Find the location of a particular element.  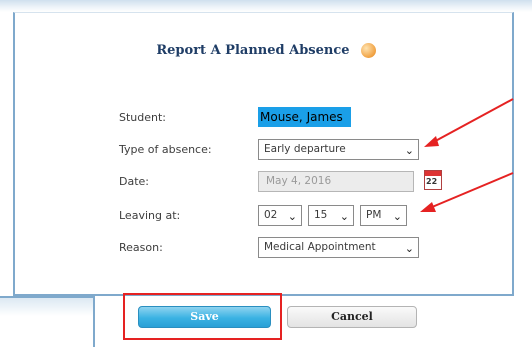

arrow-to-leaving-time is located at coordinates (467, 192).